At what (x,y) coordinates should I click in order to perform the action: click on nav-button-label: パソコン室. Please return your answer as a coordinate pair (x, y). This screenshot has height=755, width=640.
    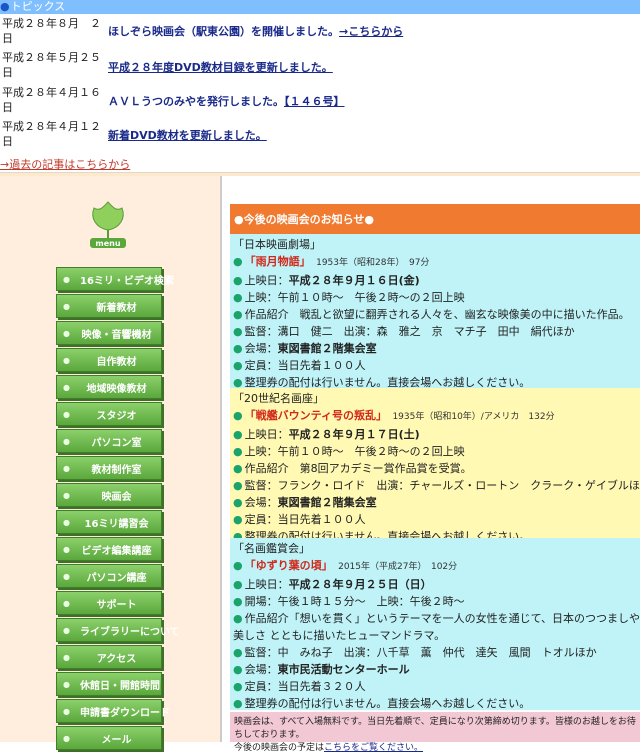
    Looking at the image, I should click on (116, 443).